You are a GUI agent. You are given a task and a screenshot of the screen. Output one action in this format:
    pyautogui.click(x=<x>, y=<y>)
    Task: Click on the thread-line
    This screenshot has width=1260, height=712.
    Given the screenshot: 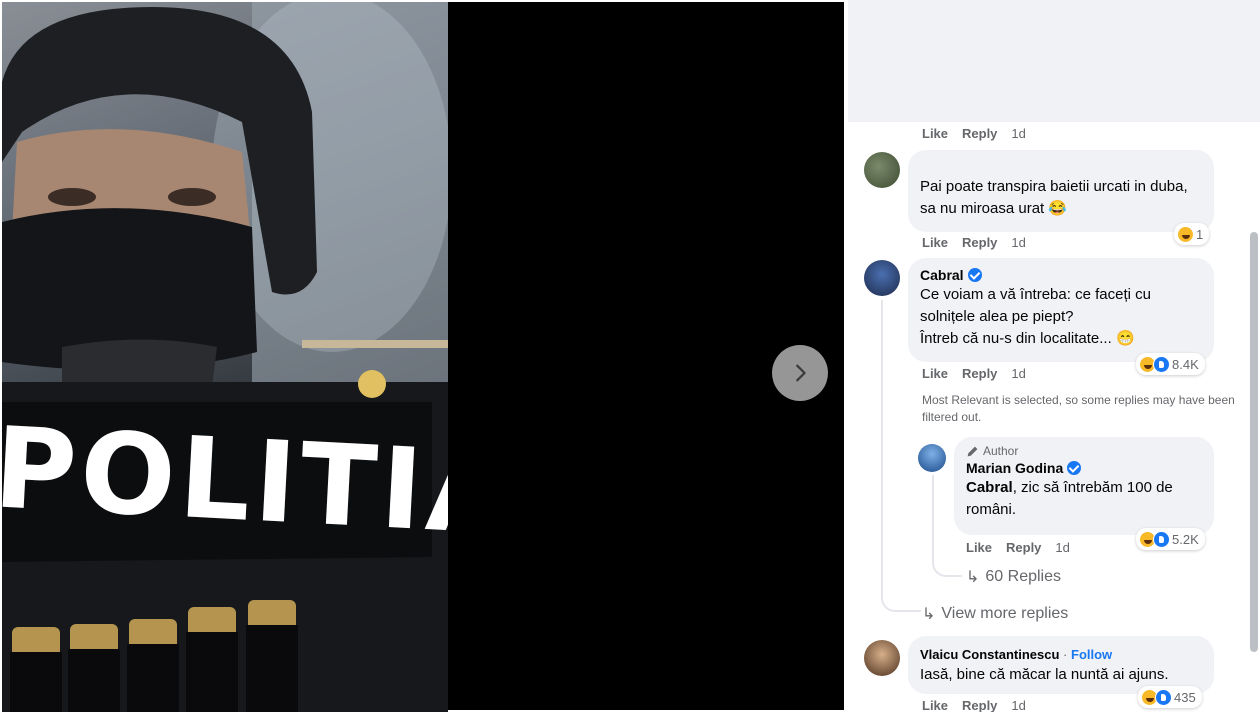 What is the action you would take?
    pyautogui.click(x=901, y=456)
    